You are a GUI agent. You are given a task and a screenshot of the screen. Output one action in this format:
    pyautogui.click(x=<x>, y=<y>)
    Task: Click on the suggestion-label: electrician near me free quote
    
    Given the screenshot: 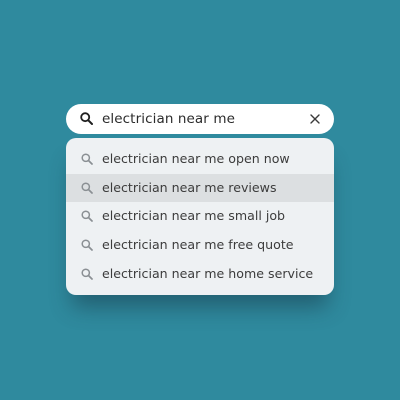 What is the action you would take?
    pyautogui.click(x=198, y=244)
    